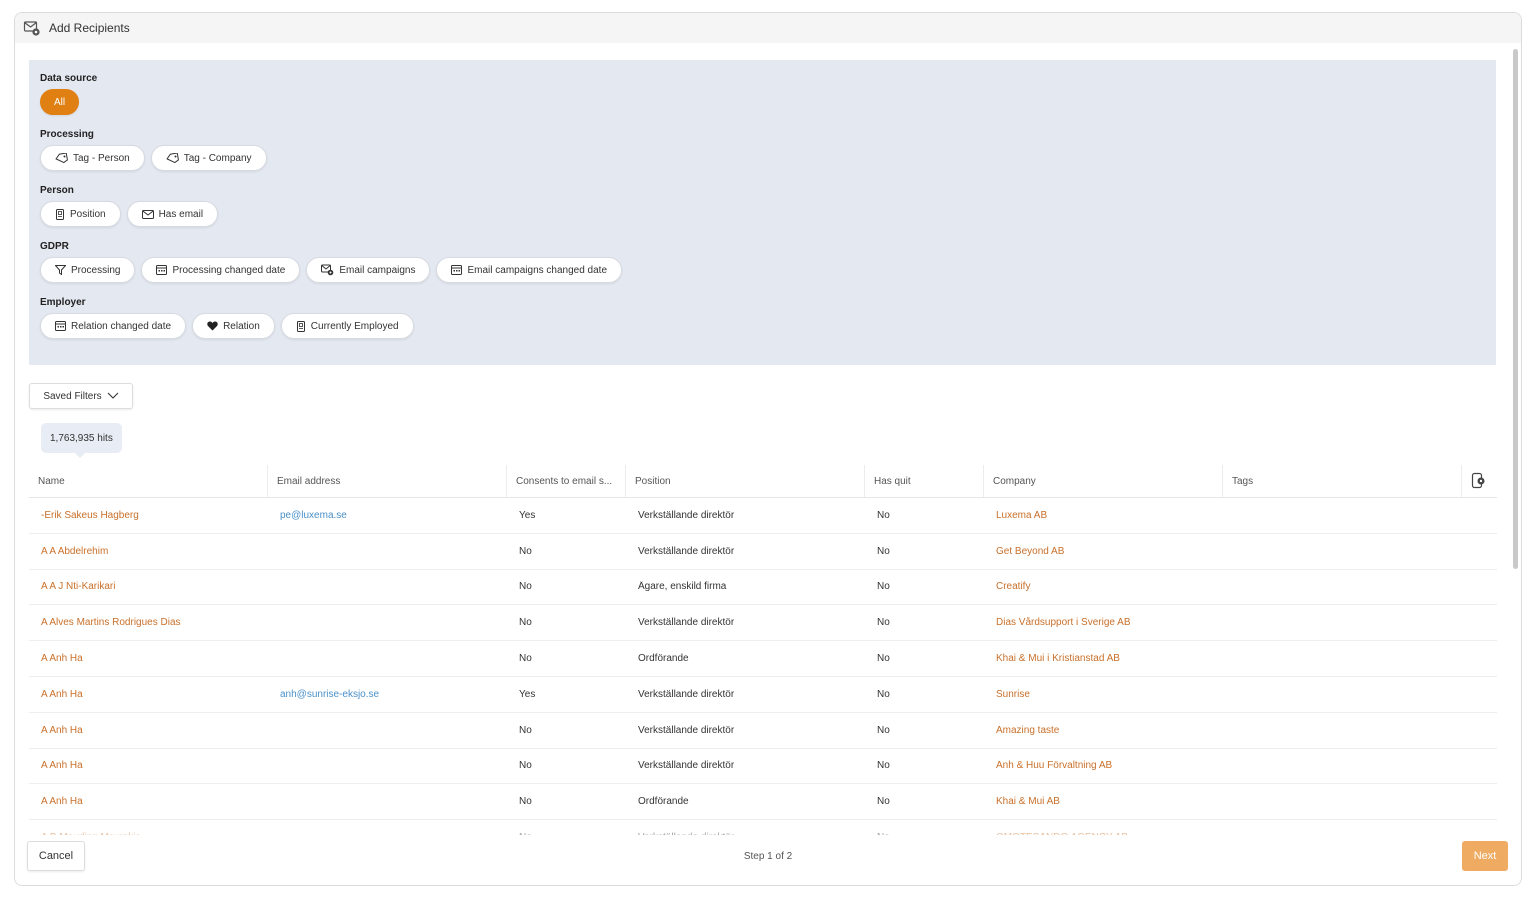 The width and height of the screenshot is (1536, 898). What do you see at coordinates (377, 270) in the screenshot?
I see `chip-label: Email campaigns` at bounding box center [377, 270].